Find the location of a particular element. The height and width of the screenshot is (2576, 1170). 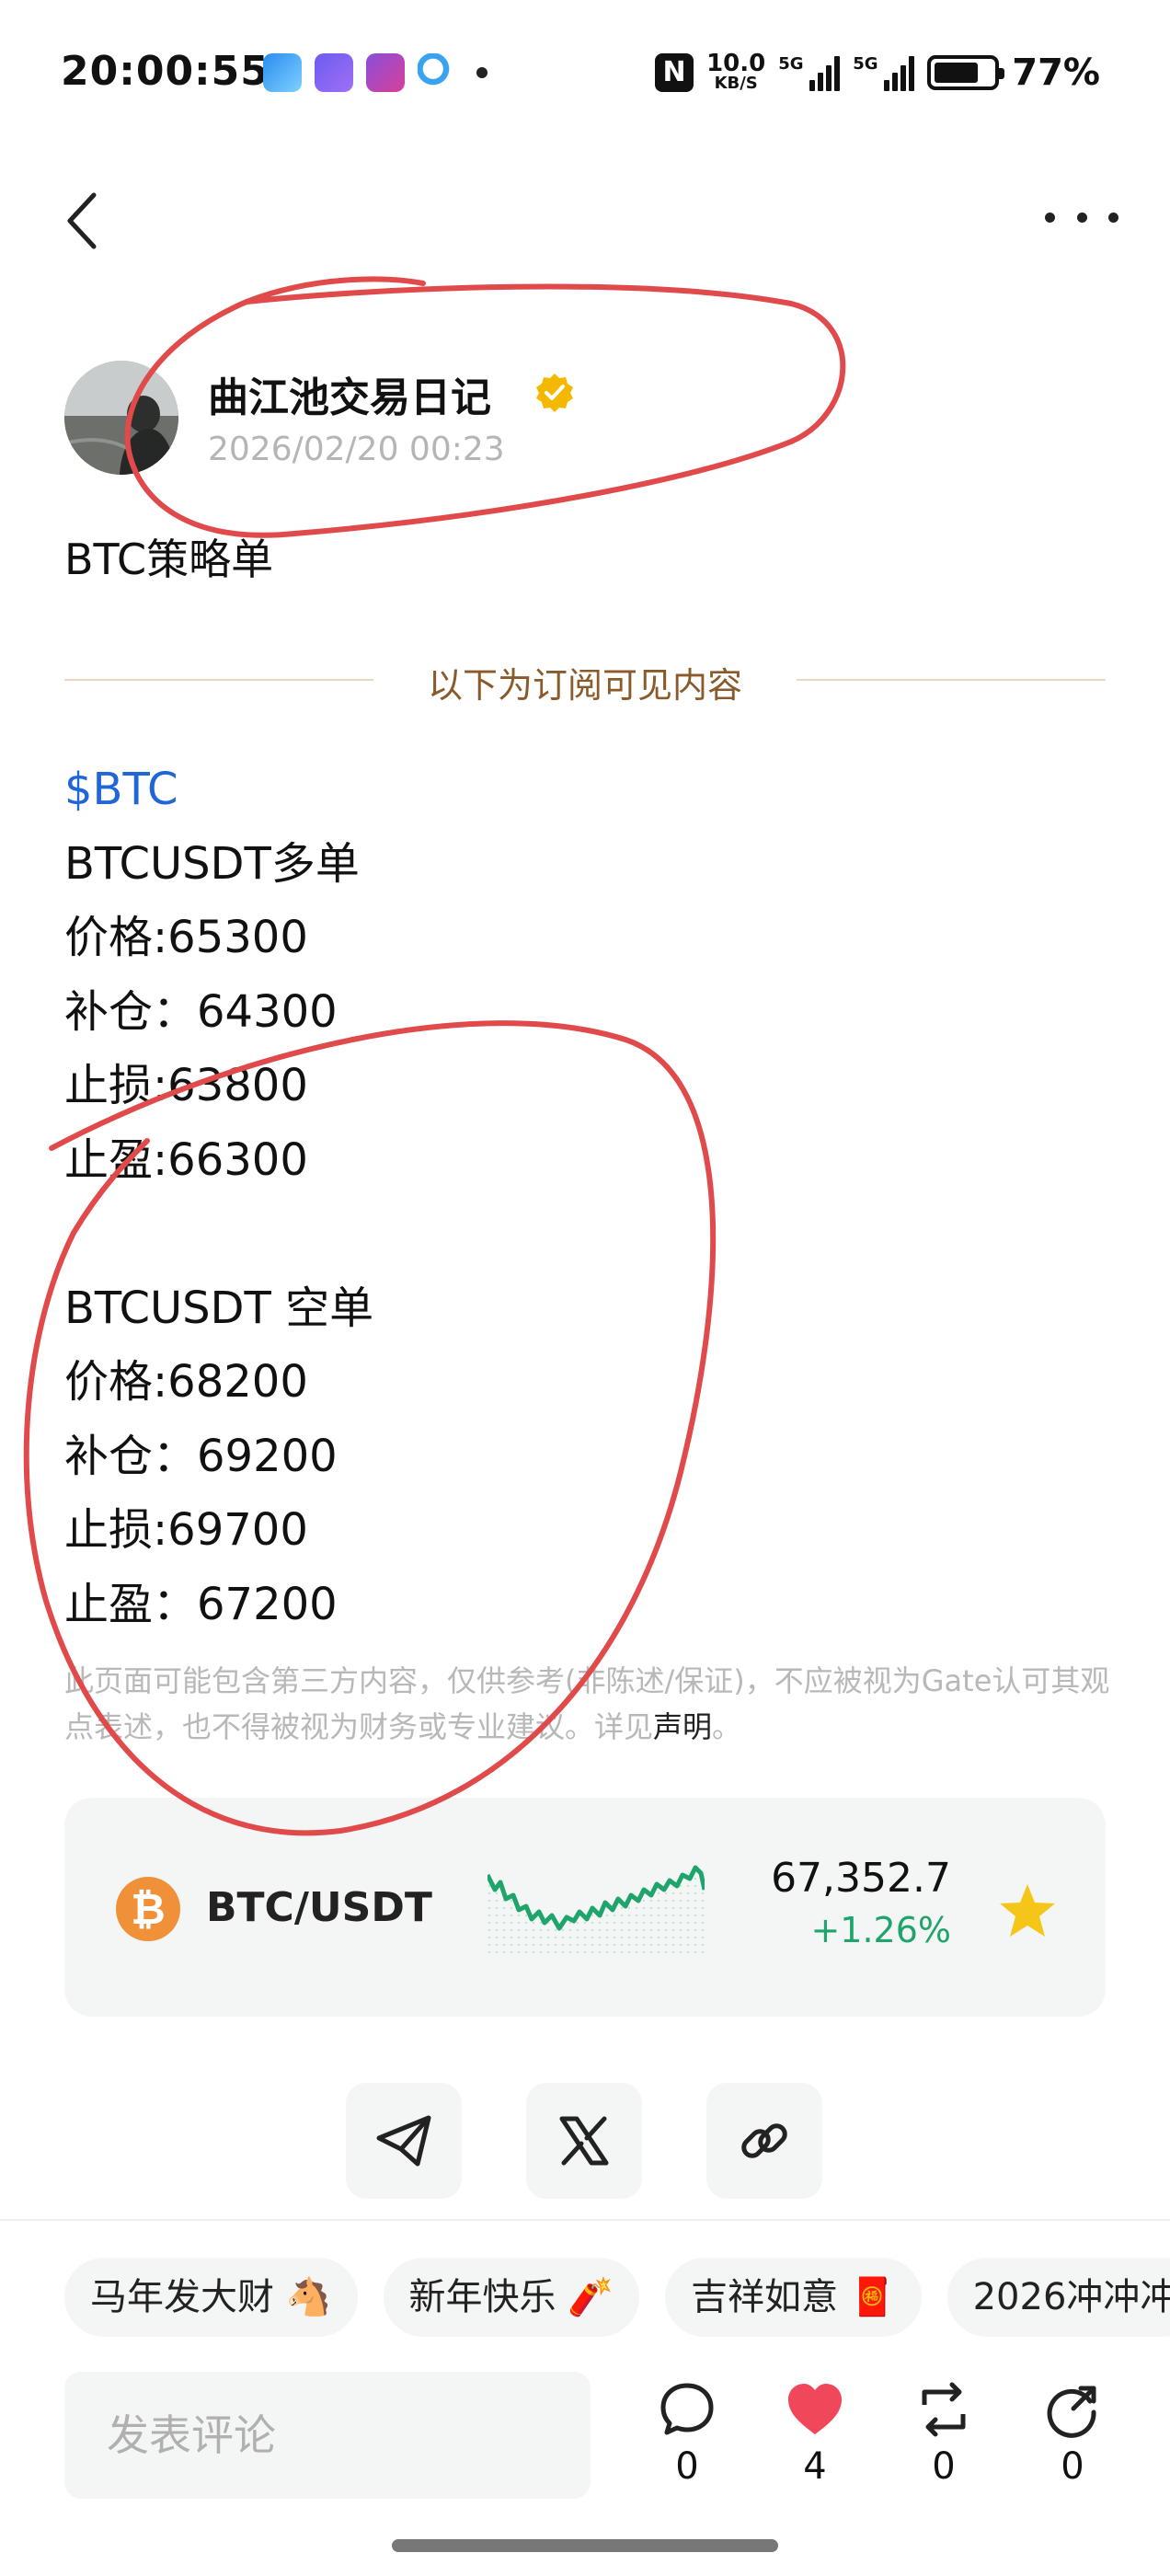

verified-badge-icon is located at coordinates (554, 393).